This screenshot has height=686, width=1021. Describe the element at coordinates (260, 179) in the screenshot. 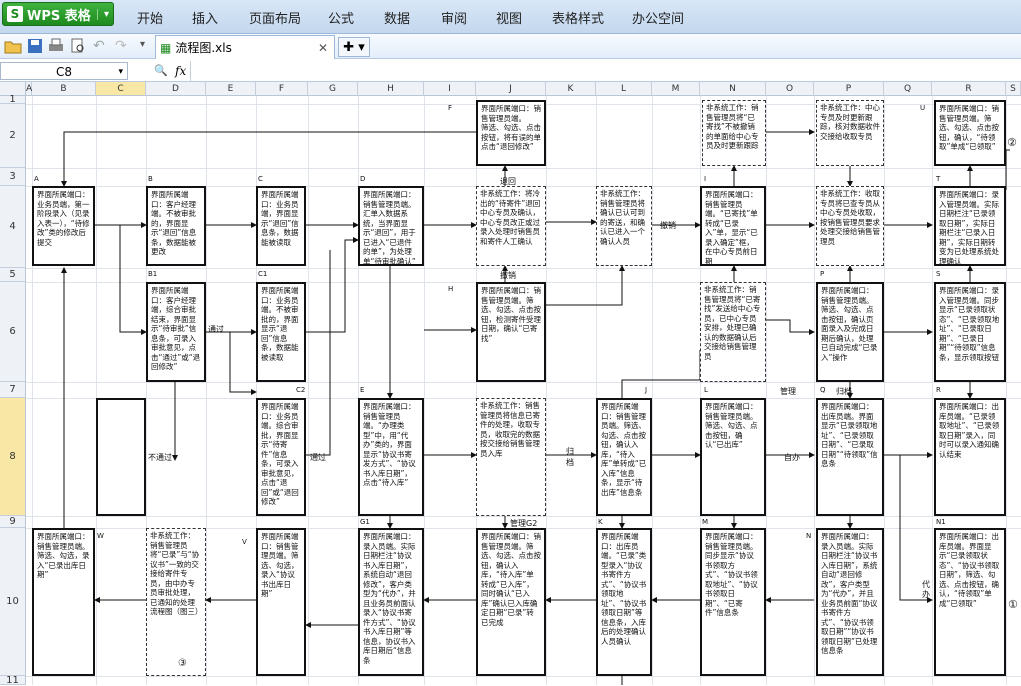

I see `step-label: C` at that location.